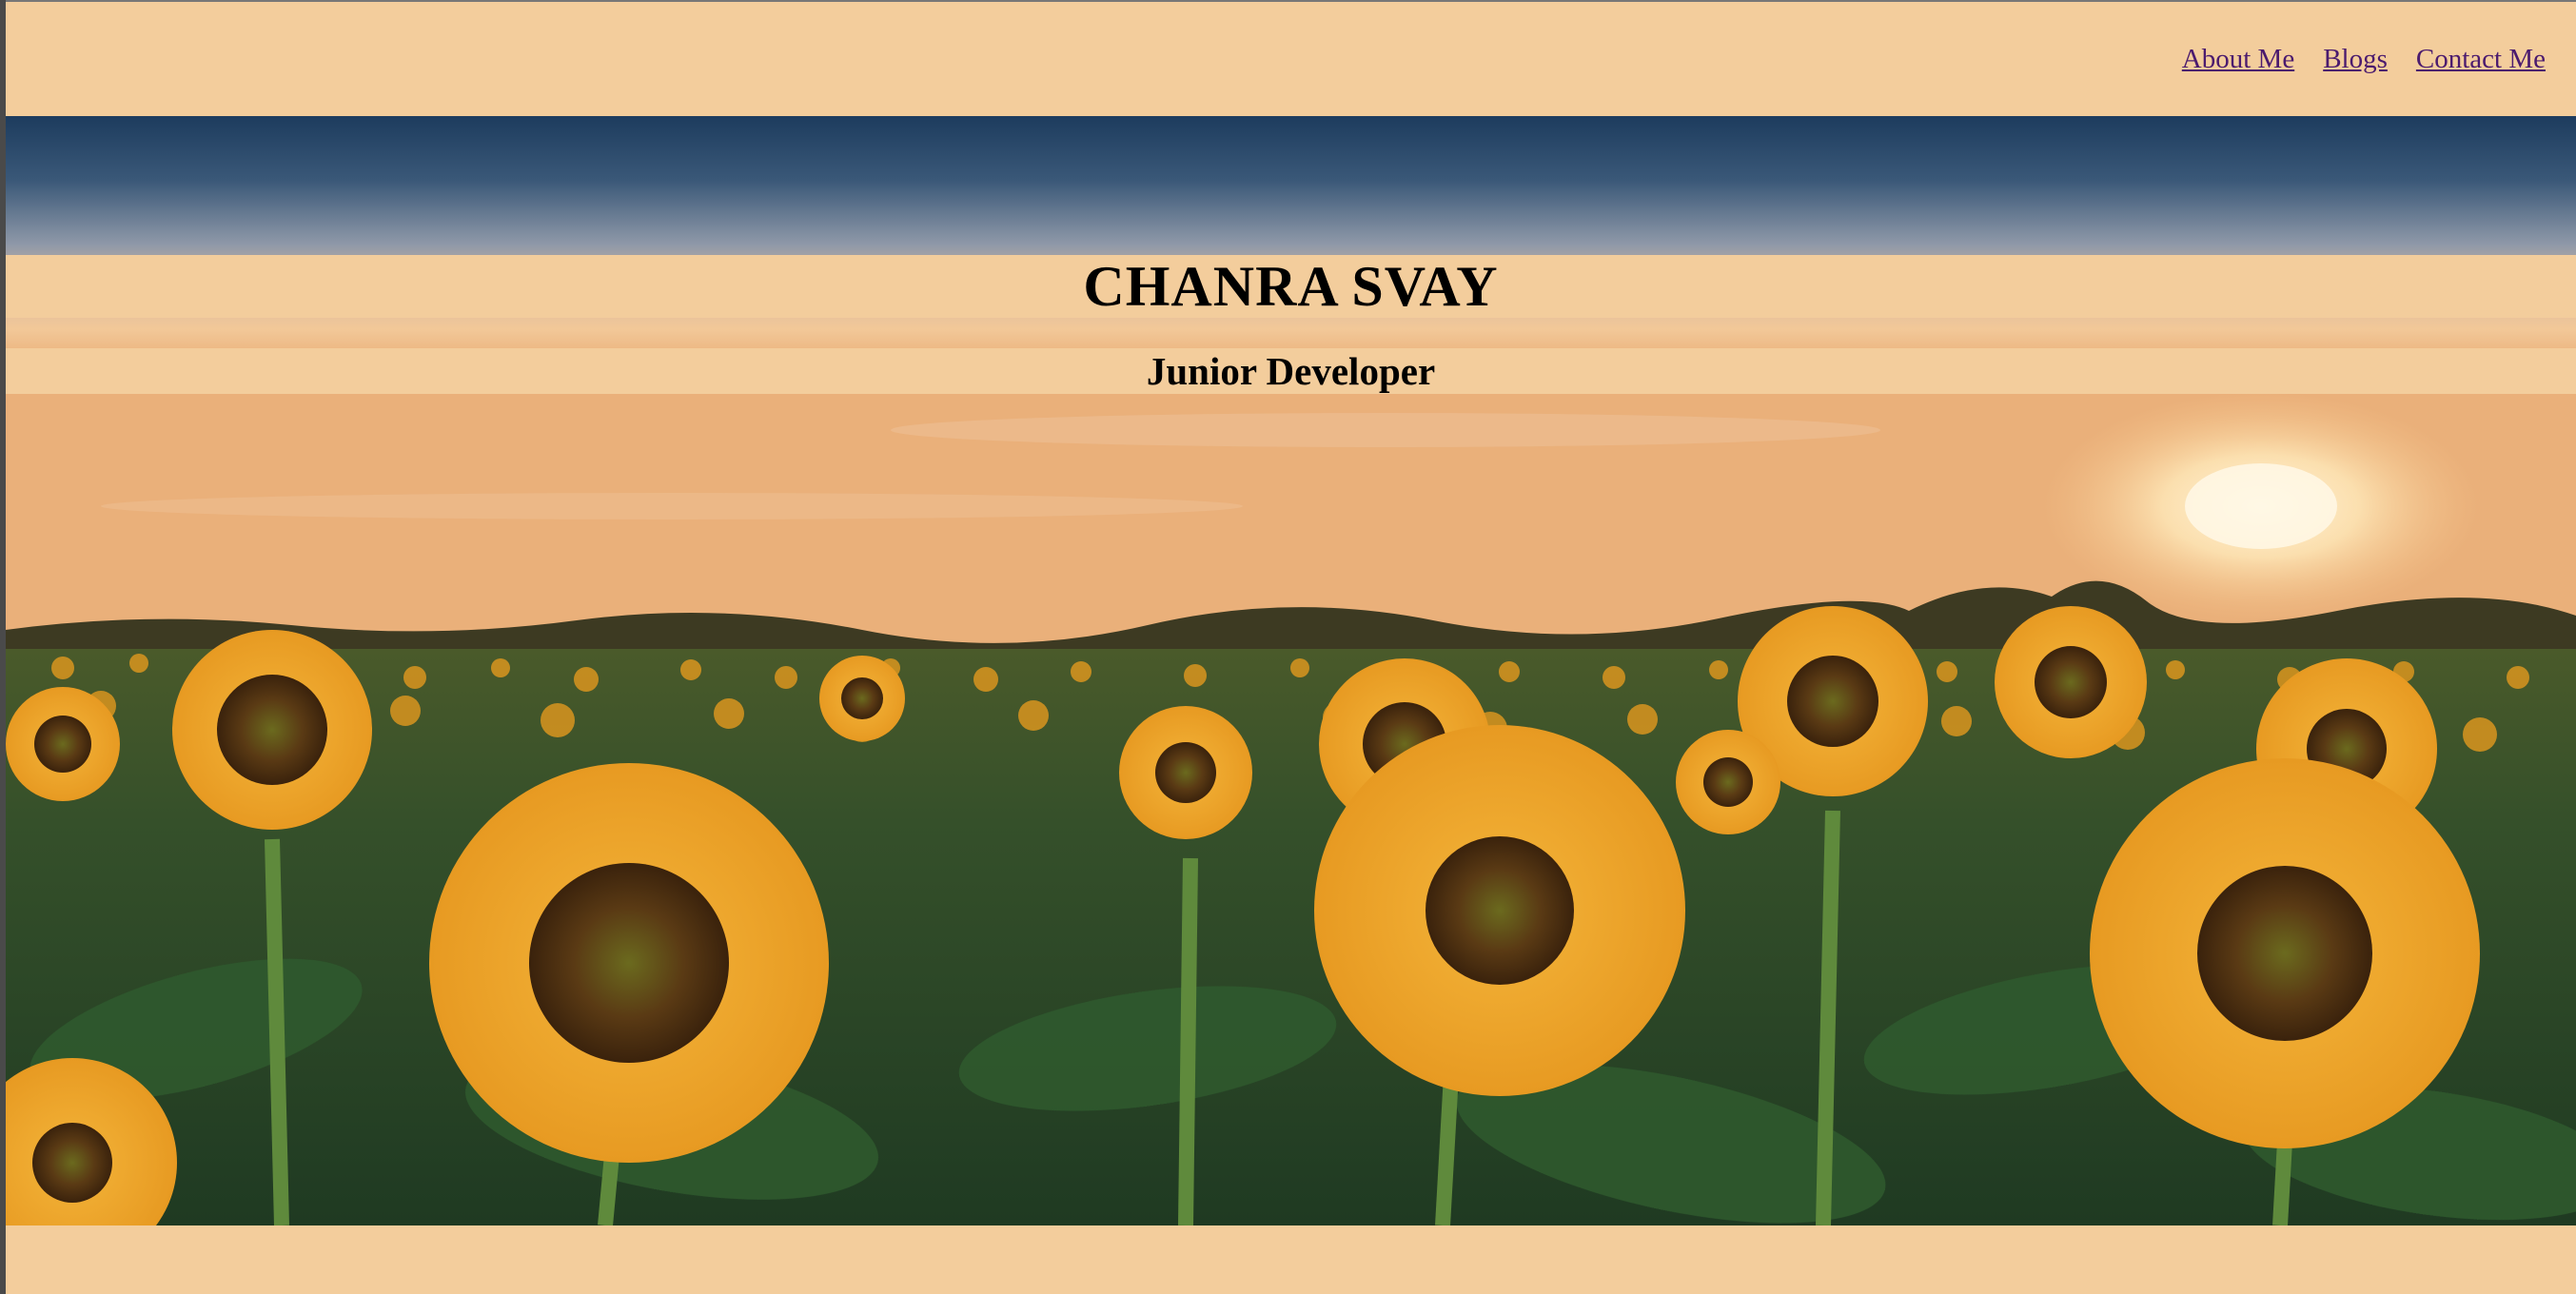 The width and height of the screenshot is (2576, 1294). I want to click on nav-links: About Me Blogs Contact Me, so click(2364, 59).